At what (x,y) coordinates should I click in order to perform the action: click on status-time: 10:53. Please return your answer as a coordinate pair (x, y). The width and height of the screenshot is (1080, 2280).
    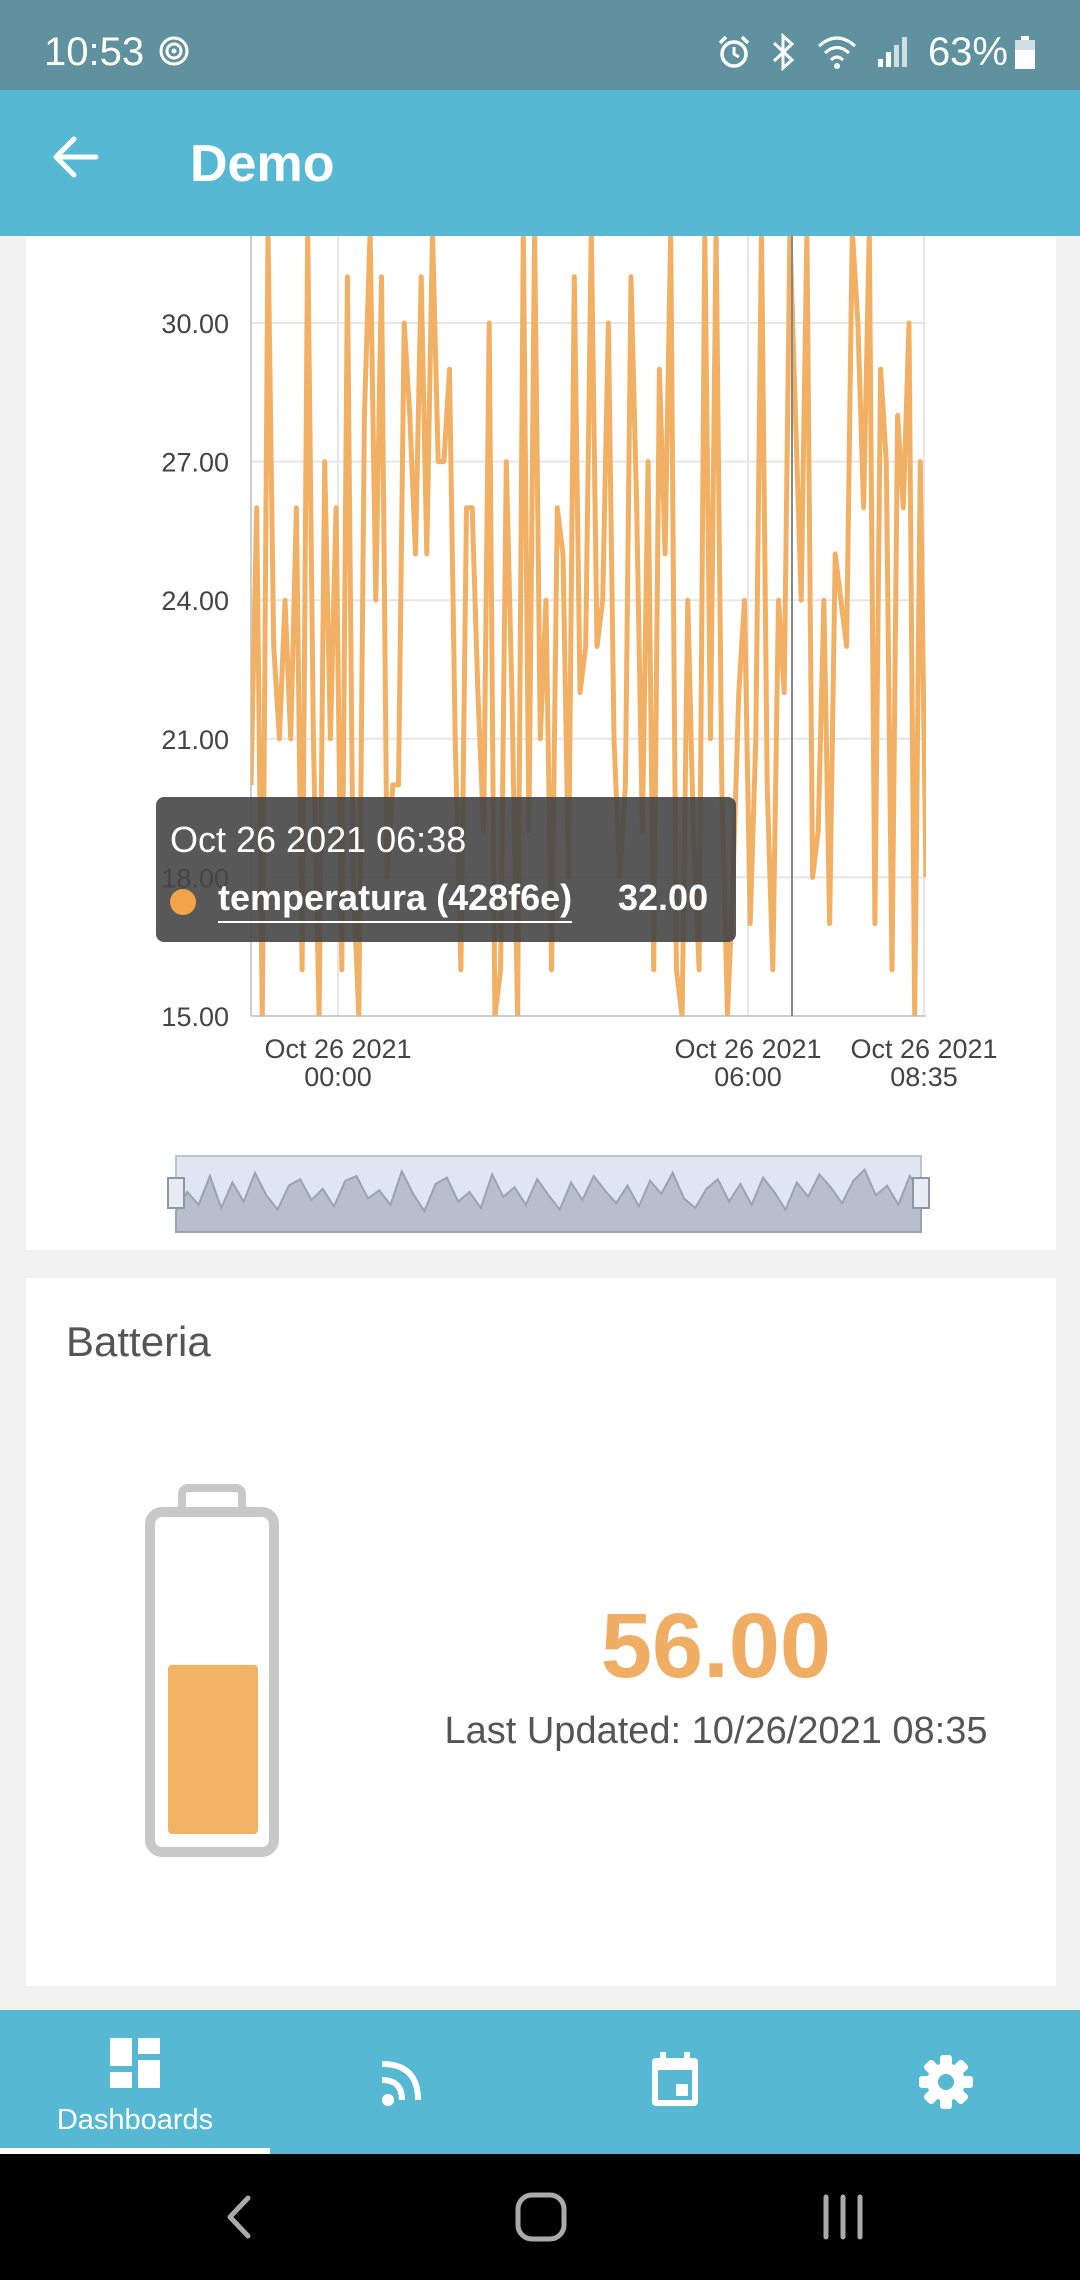
    Looking at the image, I should click on (94, 52).